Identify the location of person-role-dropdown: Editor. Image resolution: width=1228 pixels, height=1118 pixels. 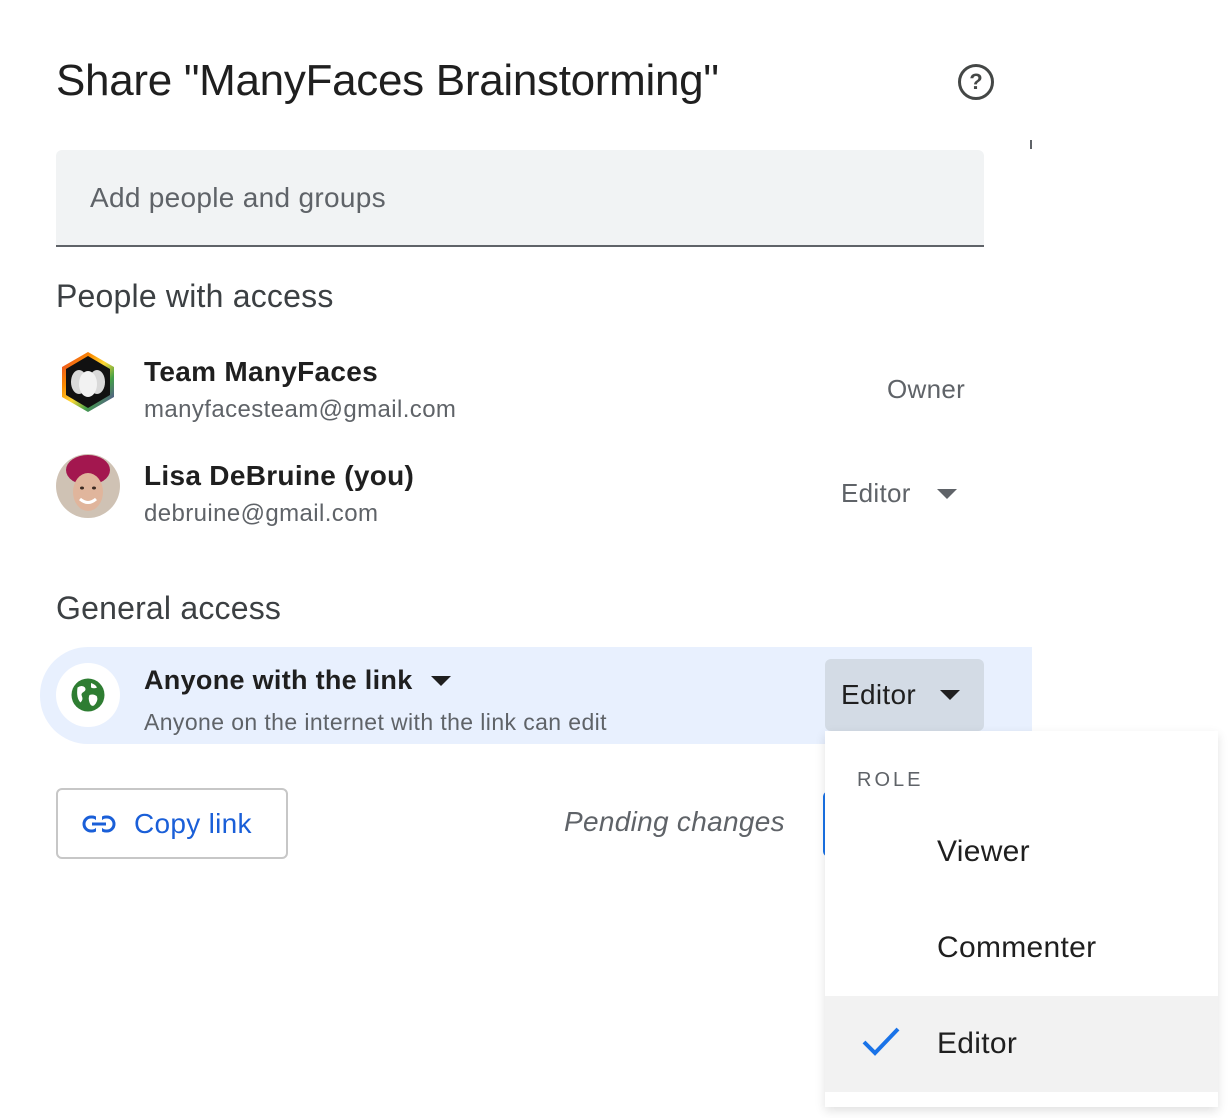
(899, 493).